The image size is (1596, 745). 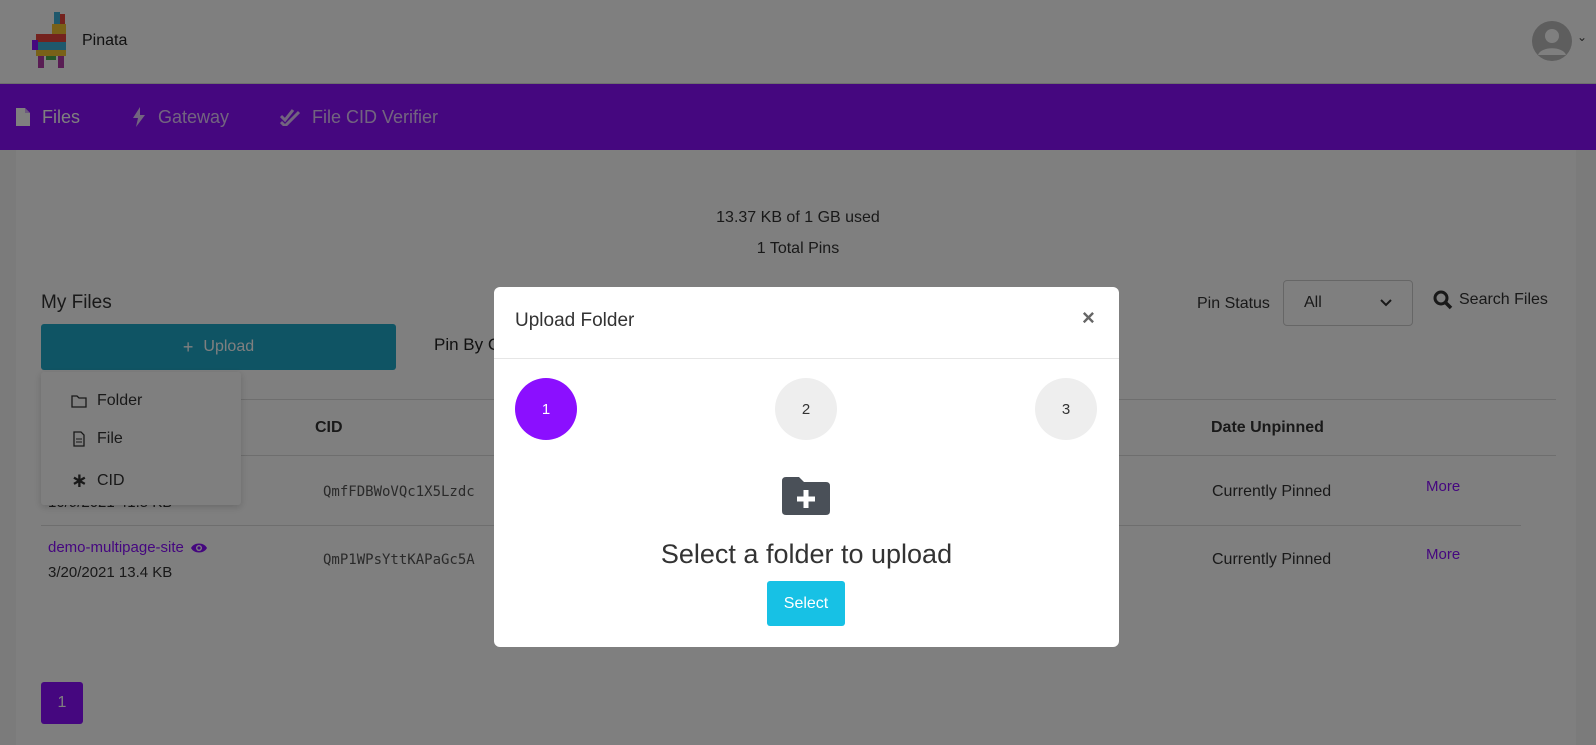 I want to click on step-indicator-2: 2, so click(x=806, y=409).